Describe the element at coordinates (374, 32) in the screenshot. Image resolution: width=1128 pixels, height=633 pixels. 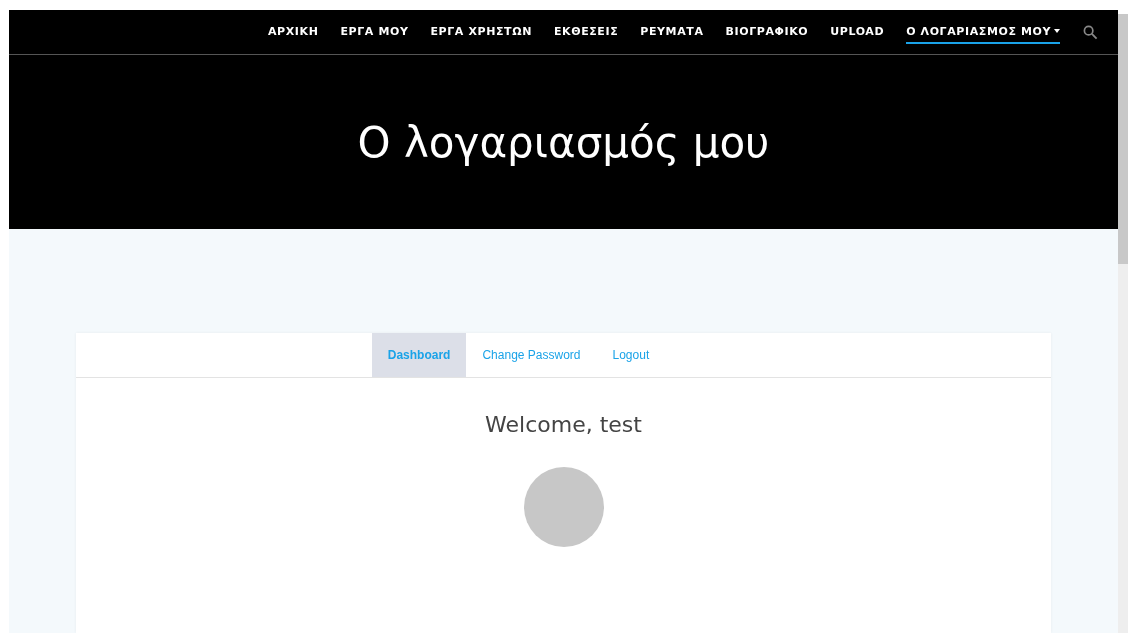
I see `nav-link: ΕΡΓΑ ΜΟΥ` at that location.